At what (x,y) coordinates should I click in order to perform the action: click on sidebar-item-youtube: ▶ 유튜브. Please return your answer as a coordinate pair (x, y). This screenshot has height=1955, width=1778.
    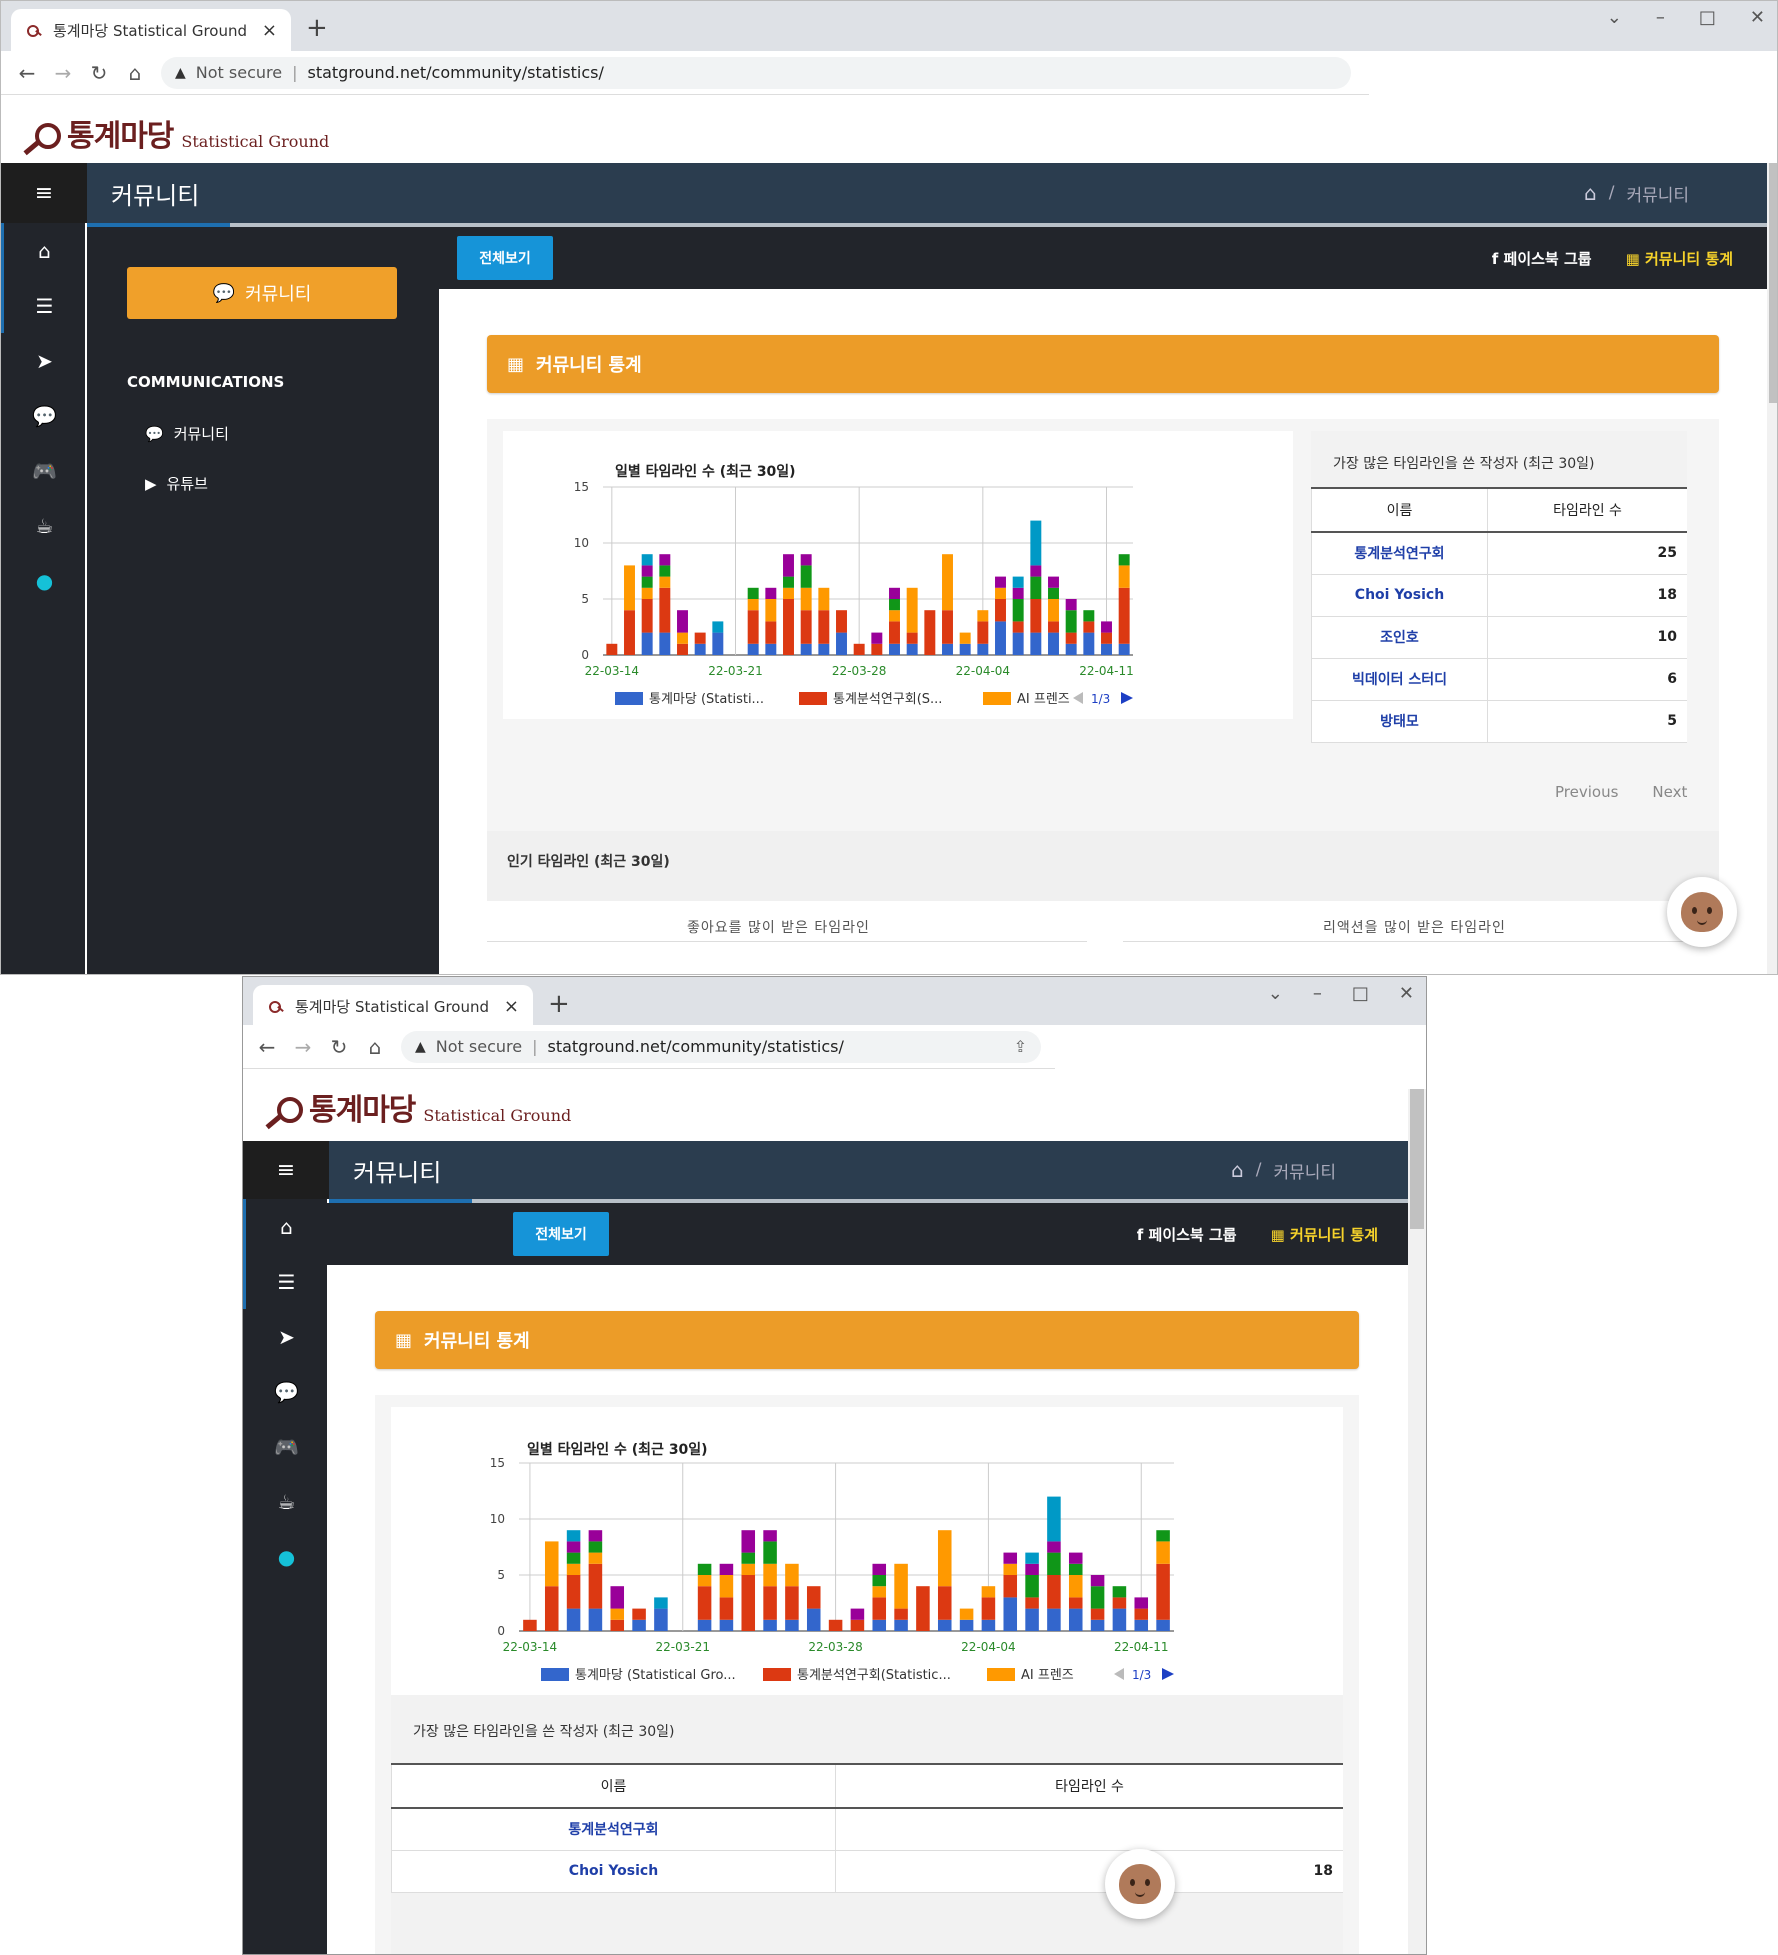
    Looking at the image, I should click on (176, 483).